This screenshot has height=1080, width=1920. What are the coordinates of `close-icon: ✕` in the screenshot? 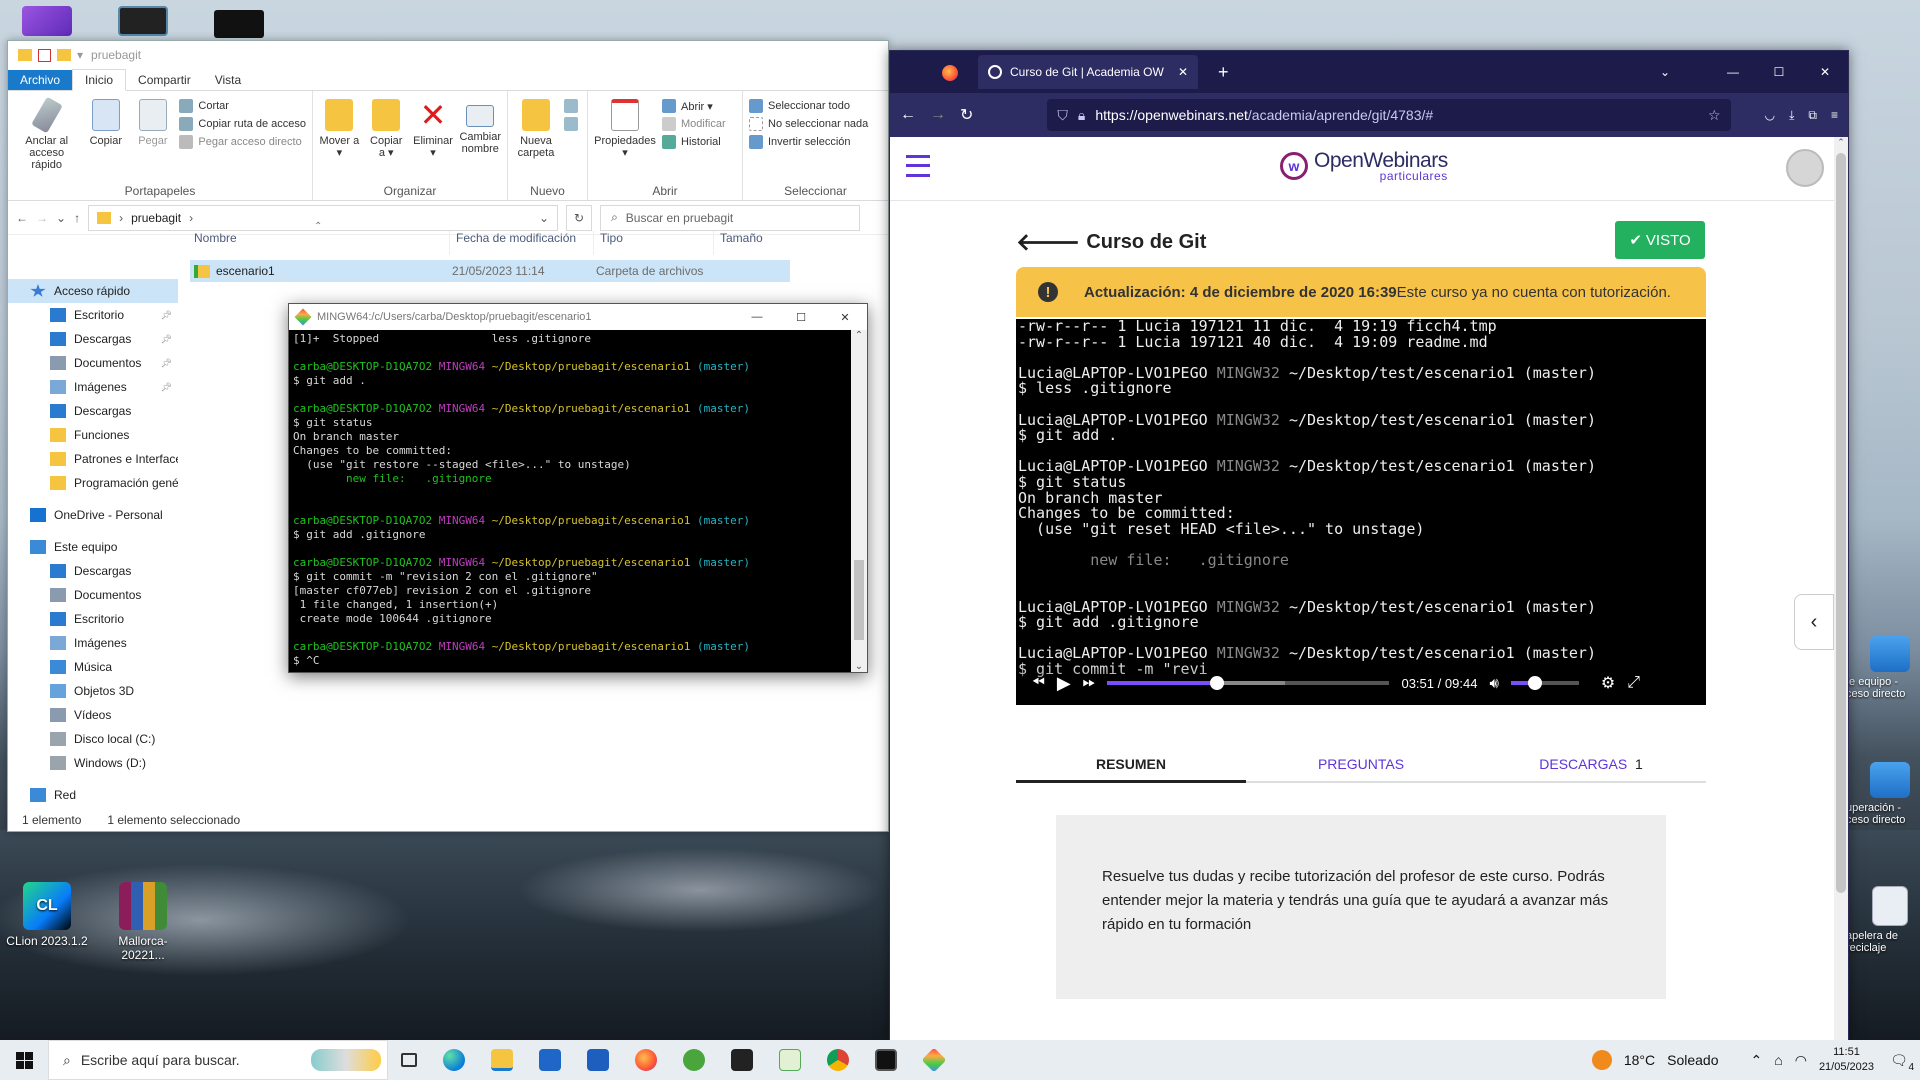 It's located at (845, 317).